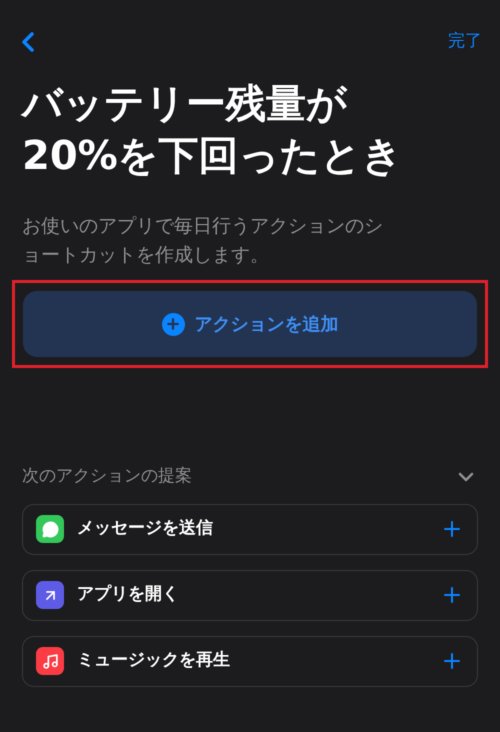  Describe the element at coordinates (250, 529) in the screenshot. I see `suggestion-row: メッセージを送信` at that location.